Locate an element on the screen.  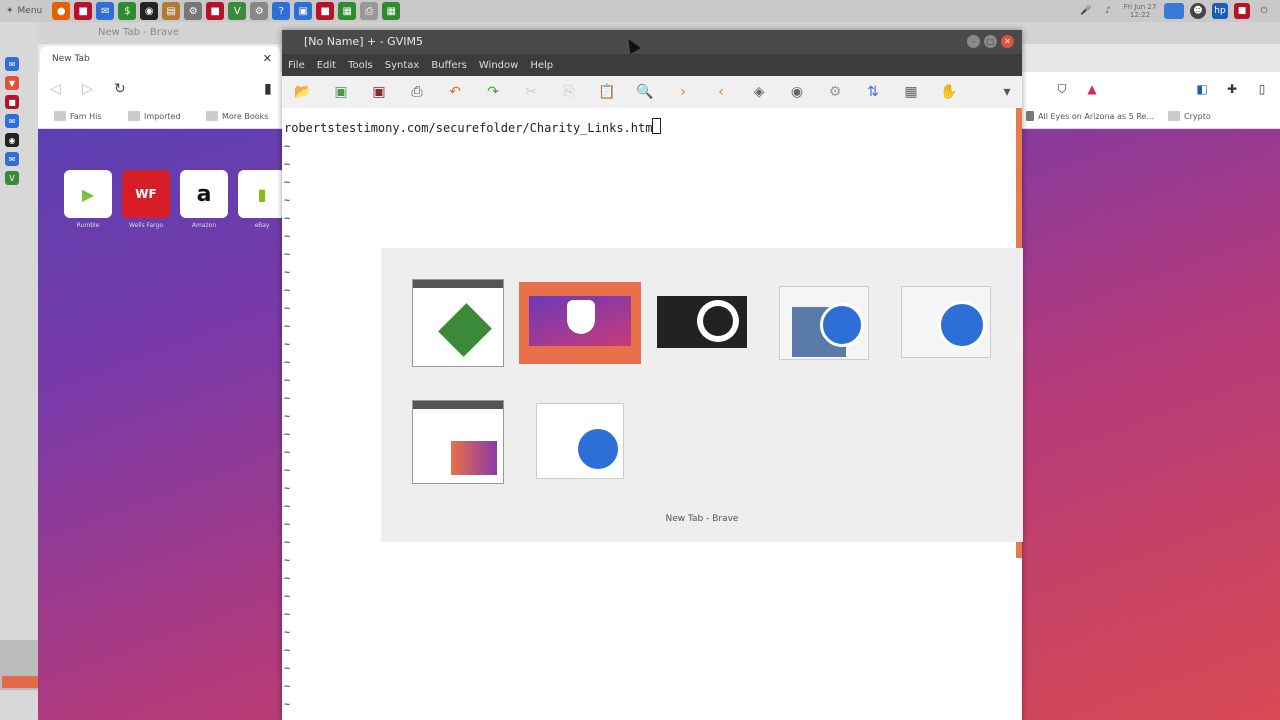
save-all-icon: ▣ is located at coordinates (379, 92).